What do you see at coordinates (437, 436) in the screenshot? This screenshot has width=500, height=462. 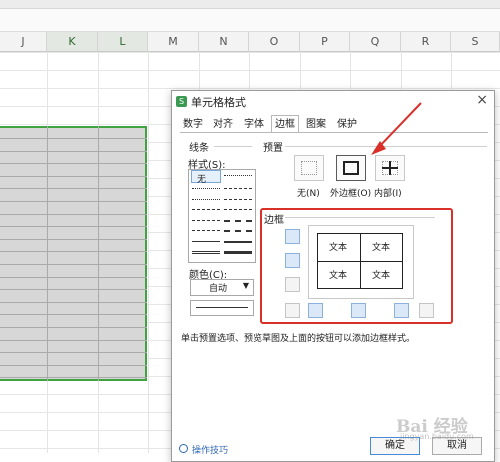 I see `watermark-url: jingyan.baidu.com` at bounding box center [437, 436].